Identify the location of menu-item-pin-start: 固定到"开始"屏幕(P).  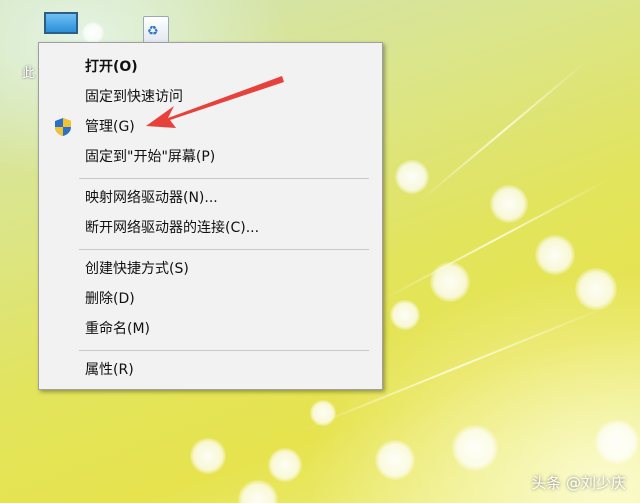
(210, 157).